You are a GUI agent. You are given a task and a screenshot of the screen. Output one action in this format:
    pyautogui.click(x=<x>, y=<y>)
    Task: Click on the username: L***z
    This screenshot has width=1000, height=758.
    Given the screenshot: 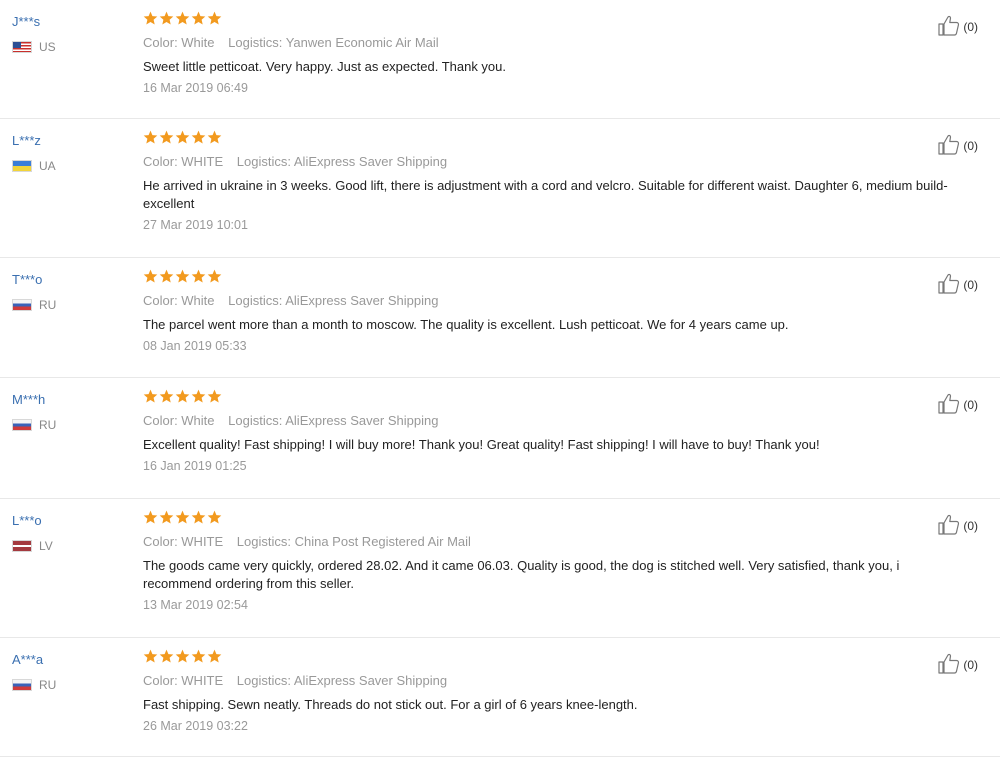 What is the action you would take?
    pyautogui.click(x=72, y=141)
    